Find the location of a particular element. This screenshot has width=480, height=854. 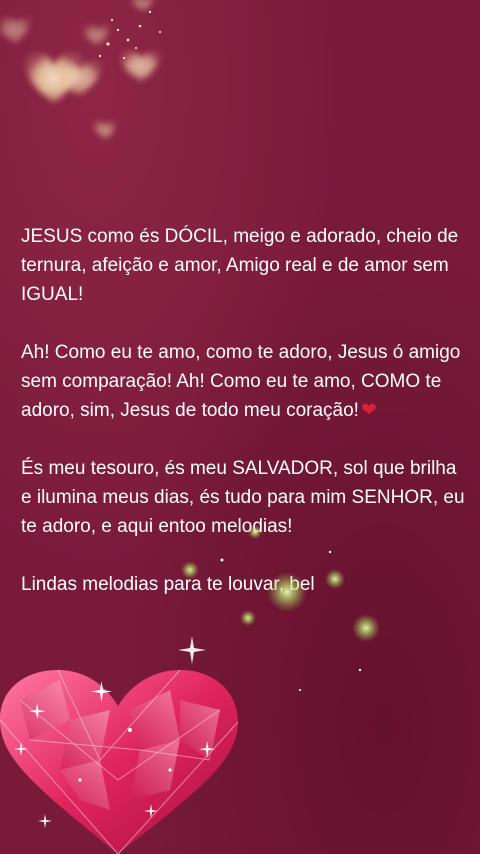

red-heart-icon: ❤ is located at coordinates (368, 410).